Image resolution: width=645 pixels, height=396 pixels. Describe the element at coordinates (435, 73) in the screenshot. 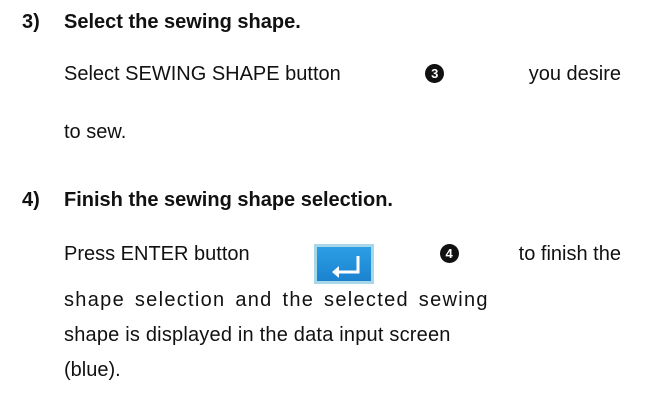

I see `circled-number-badge: 3` at that location.